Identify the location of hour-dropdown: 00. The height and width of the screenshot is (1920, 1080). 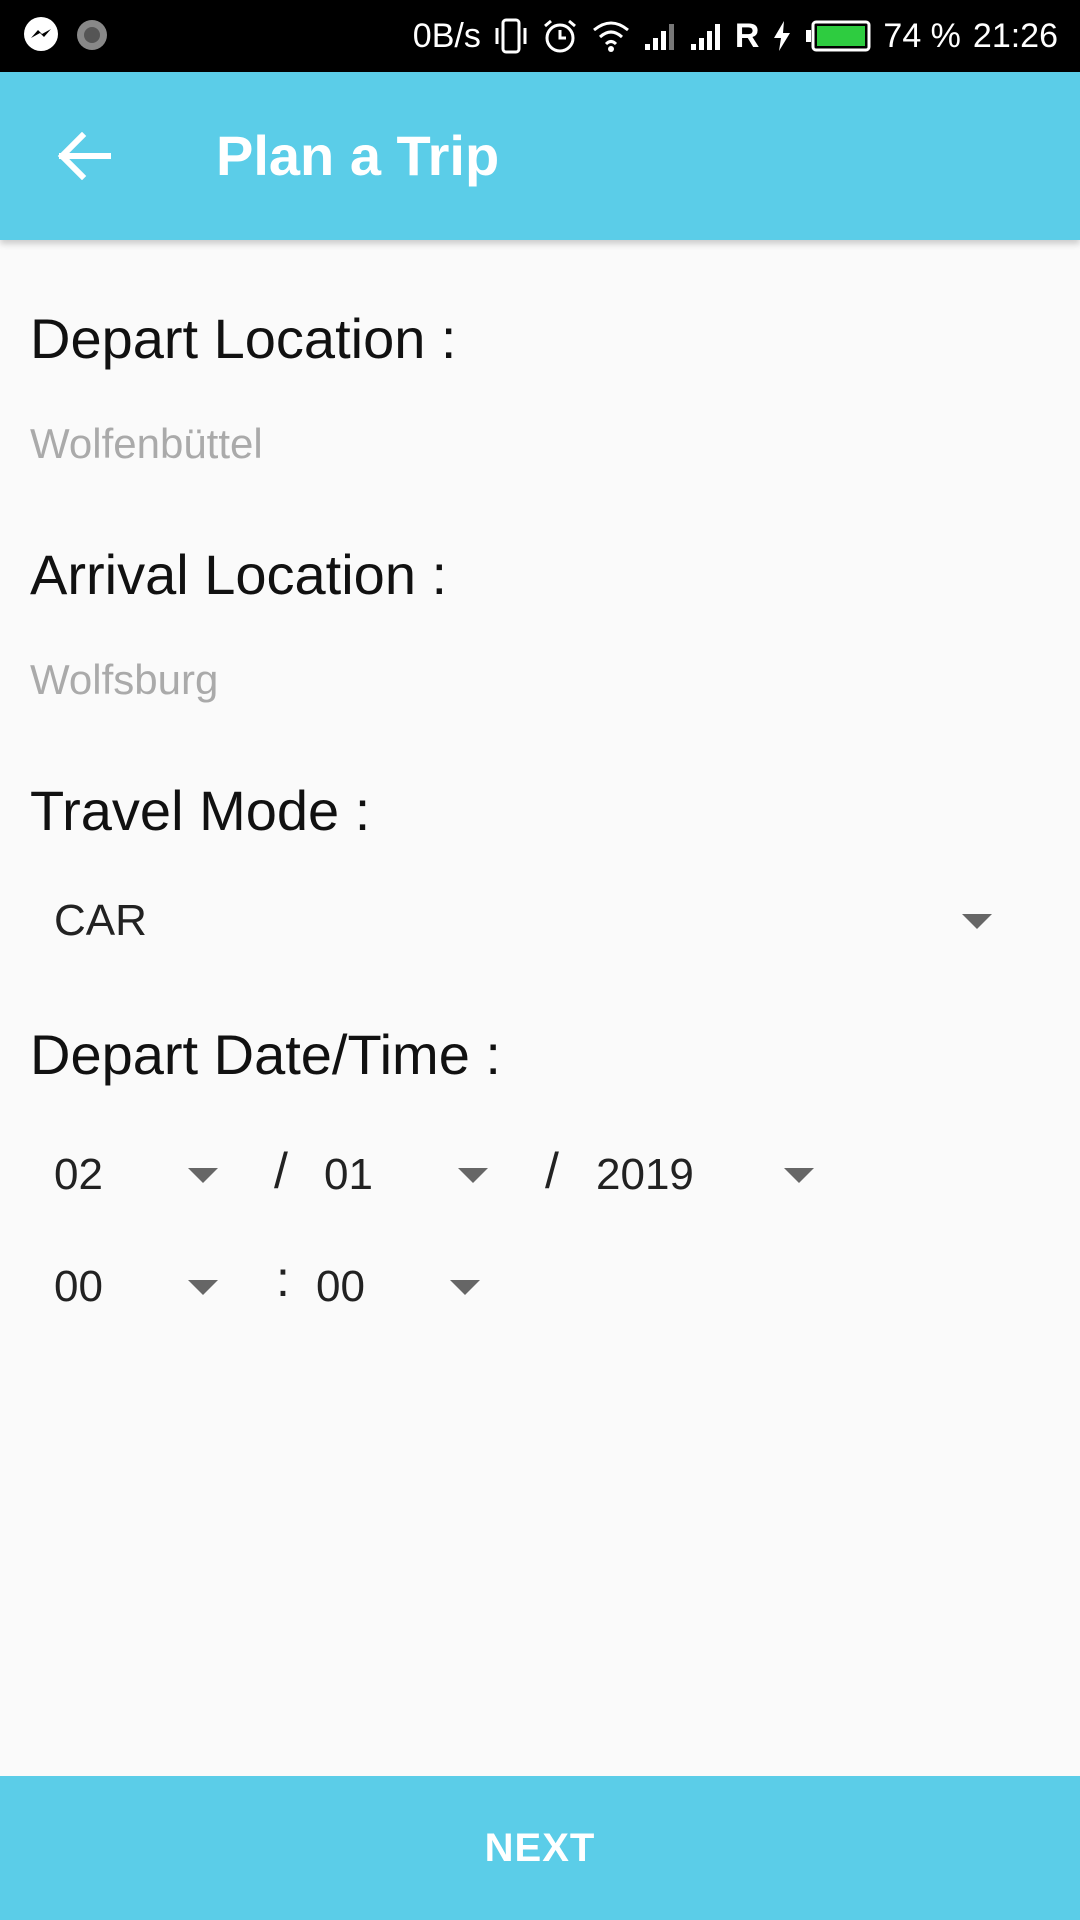
(130, 1286).